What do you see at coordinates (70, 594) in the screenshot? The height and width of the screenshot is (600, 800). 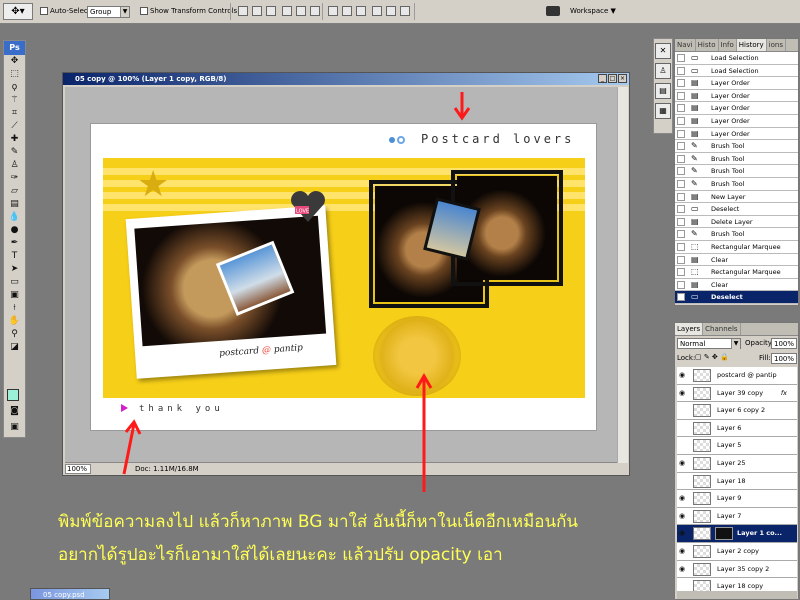 I see `minimized-document: 05 copy.psd` at bounding box center [70, 594].